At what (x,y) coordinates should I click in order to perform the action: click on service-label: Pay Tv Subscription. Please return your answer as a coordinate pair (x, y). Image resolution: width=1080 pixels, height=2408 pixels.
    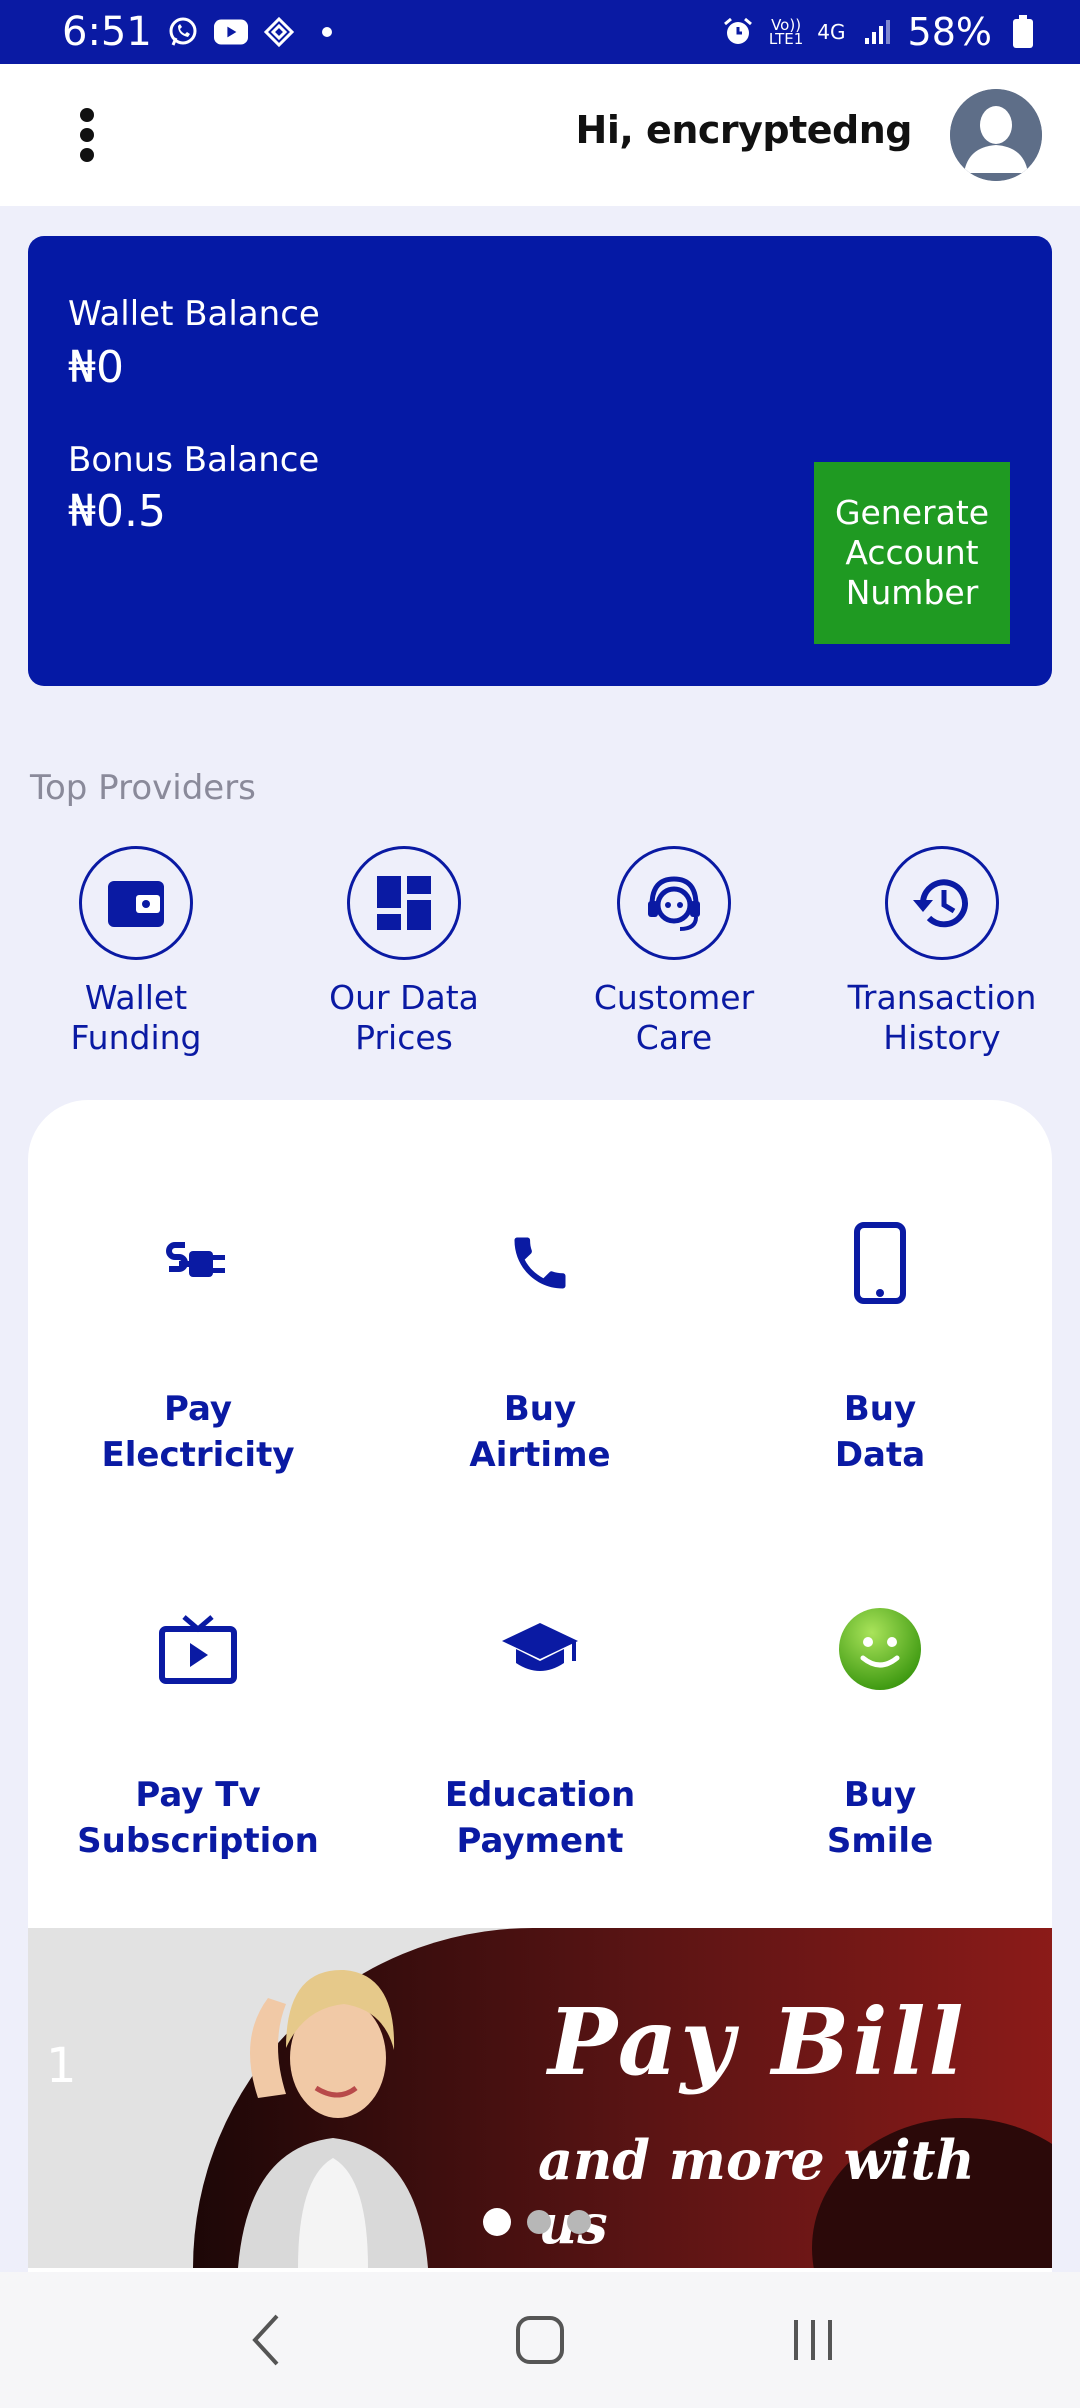
    Looking at the image, I should click on (198, 1818).